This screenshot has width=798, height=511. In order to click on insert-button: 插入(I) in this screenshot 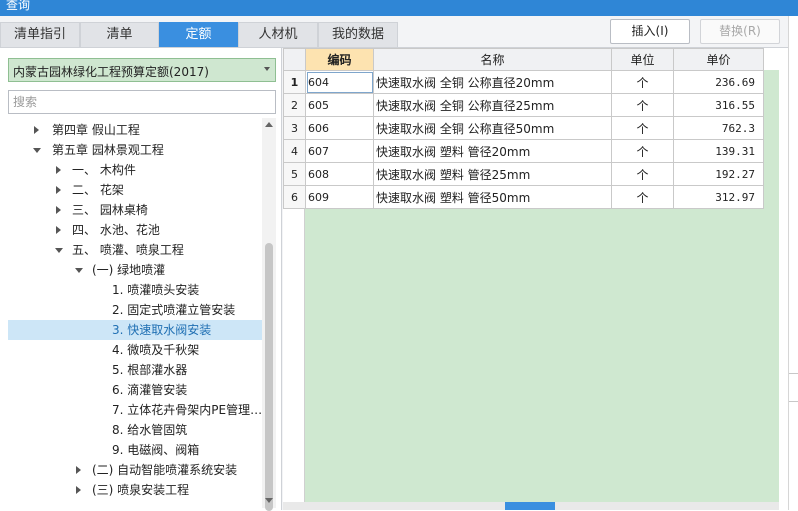, I will do `click(650, 31)`.